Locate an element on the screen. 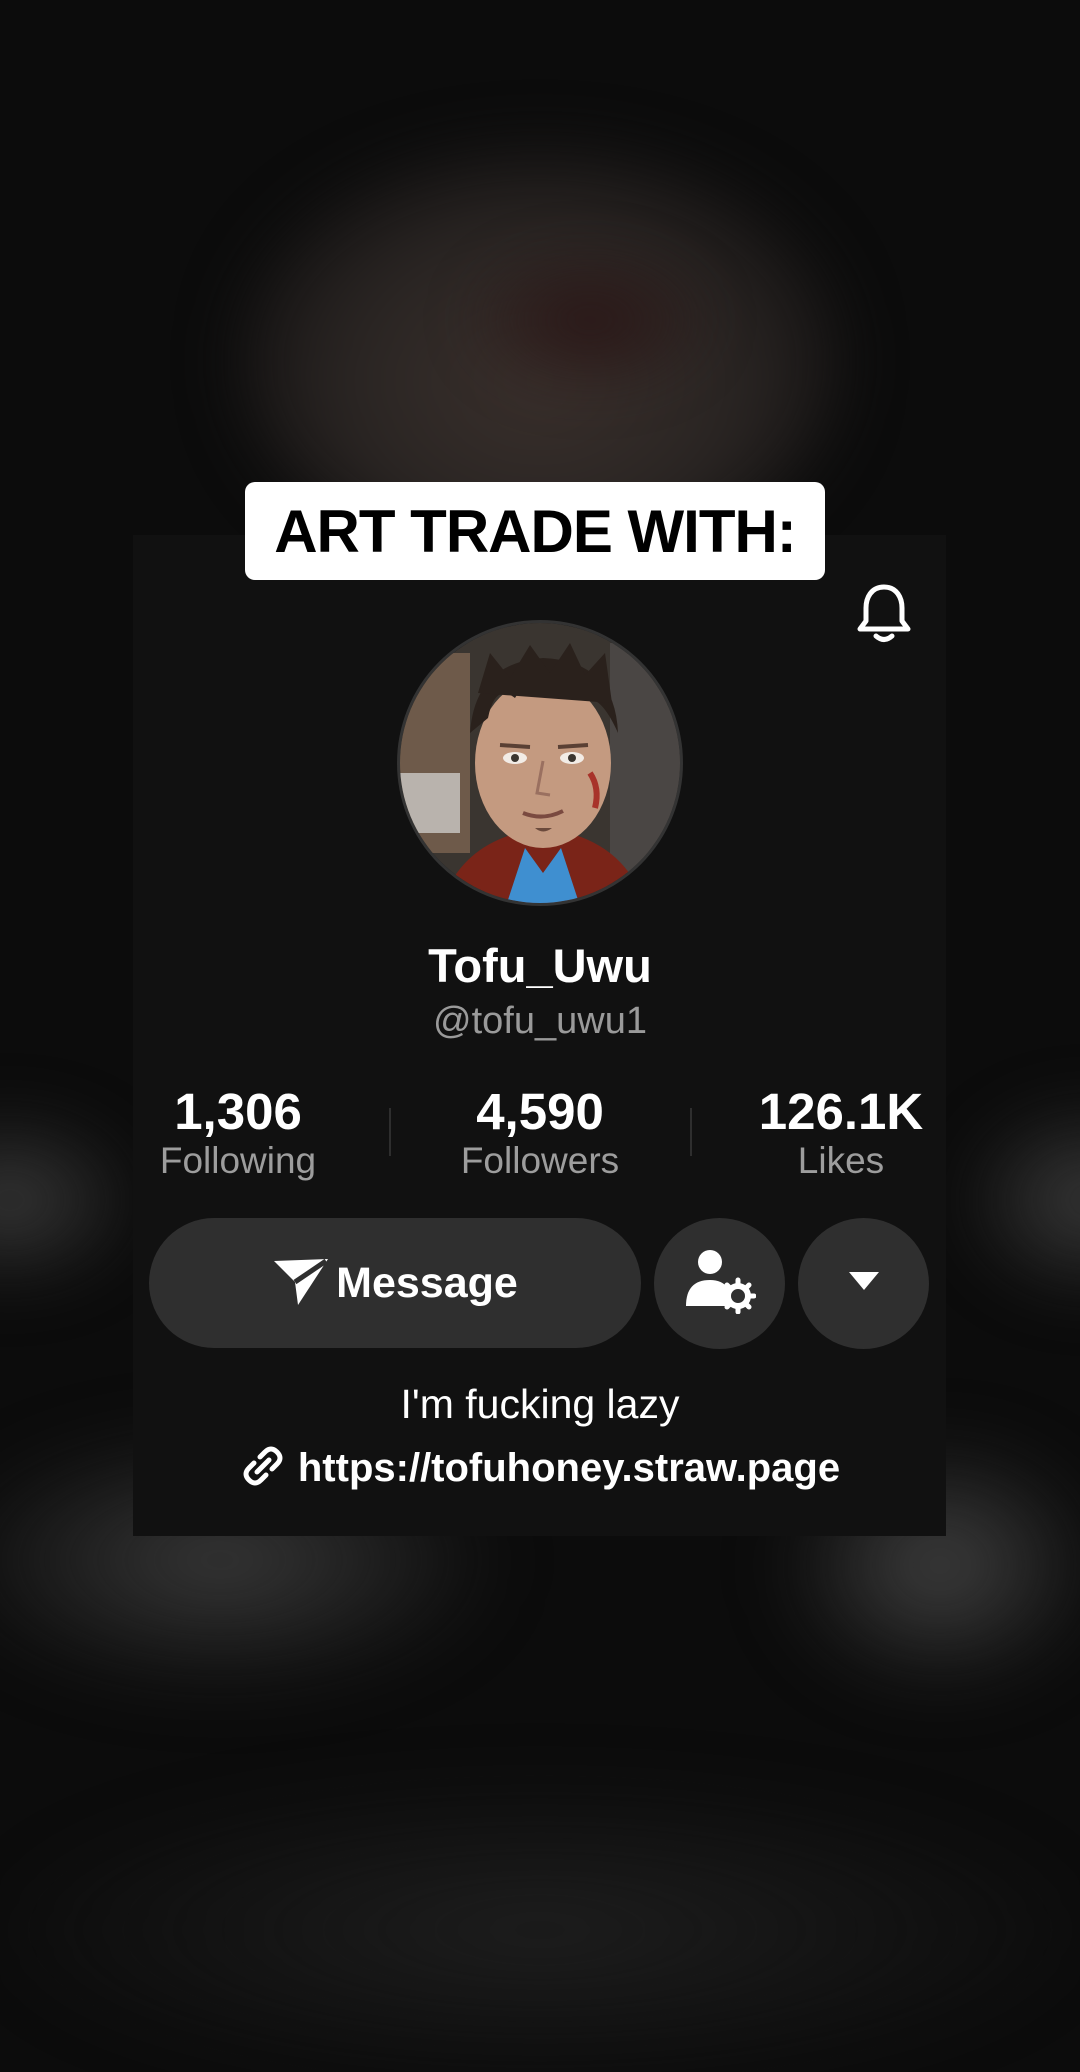 The height and width of the screenshot is (2072, 1080). user-settings-icon is located at coordinates (720, 1283).